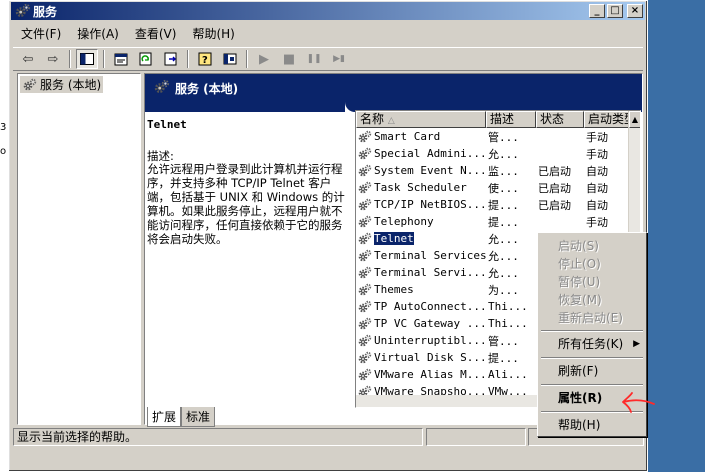  What do you see at coordinates (493, 170) in the screenshot?
I see `table-row: System Event N... 监... 已启动 自动` at bounding box center [493, 170].